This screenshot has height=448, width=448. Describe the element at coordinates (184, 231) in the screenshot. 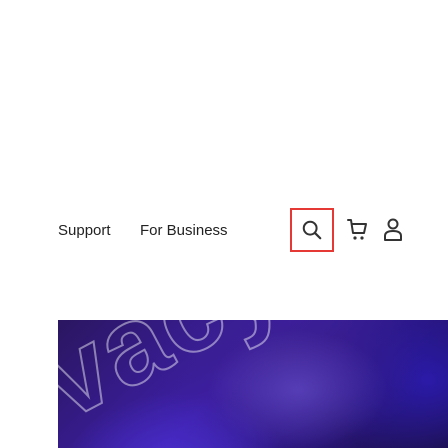

I see `nav-link-for-business: For Business` at that location.